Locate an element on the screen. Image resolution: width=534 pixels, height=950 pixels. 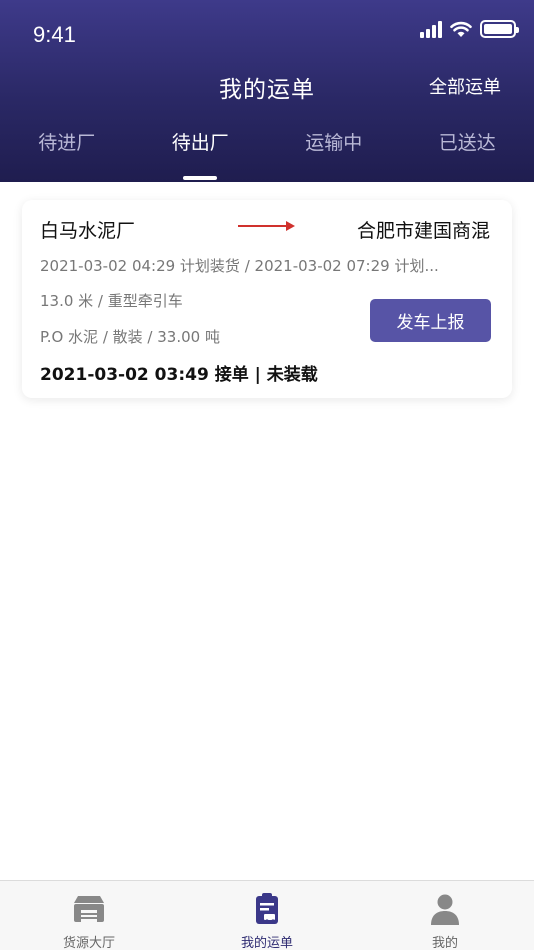
bottom-nav-label: 我的 is located at coordinates (444, 943).